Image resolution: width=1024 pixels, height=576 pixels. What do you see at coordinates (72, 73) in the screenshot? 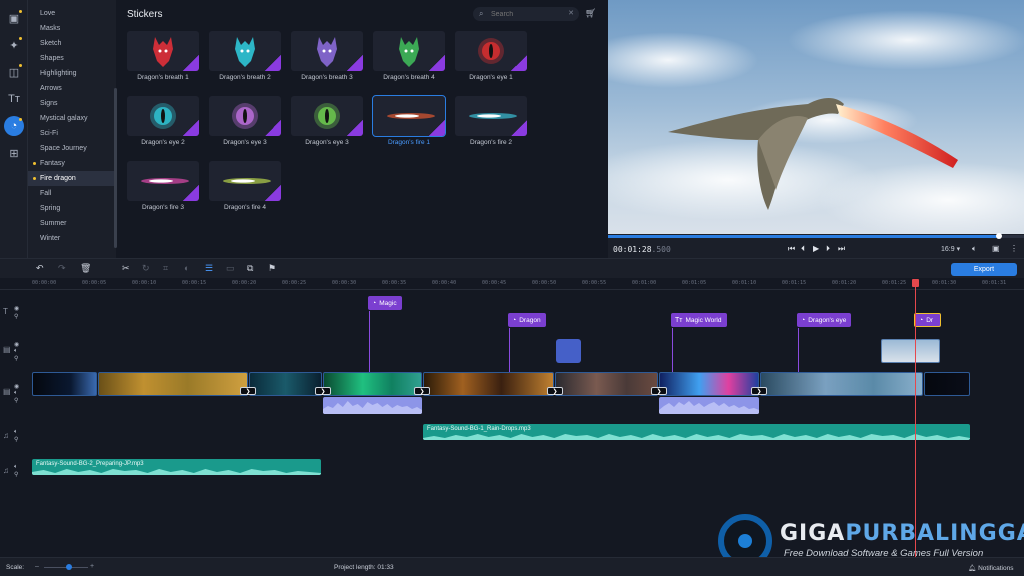
I see `category-item: Highlighting` at bounding box center [72, 73].